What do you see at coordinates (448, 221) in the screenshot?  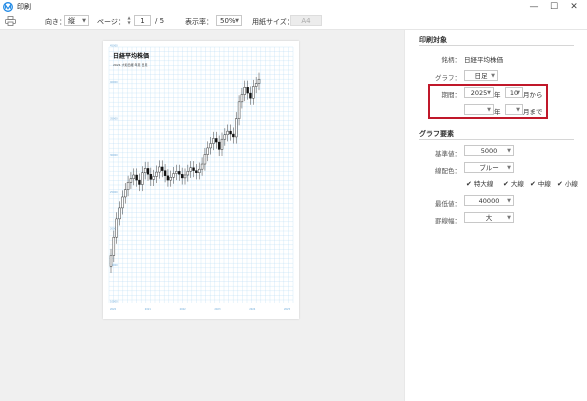 I see `scale-label: 罫線幅：` at bounding box center [448, 221].